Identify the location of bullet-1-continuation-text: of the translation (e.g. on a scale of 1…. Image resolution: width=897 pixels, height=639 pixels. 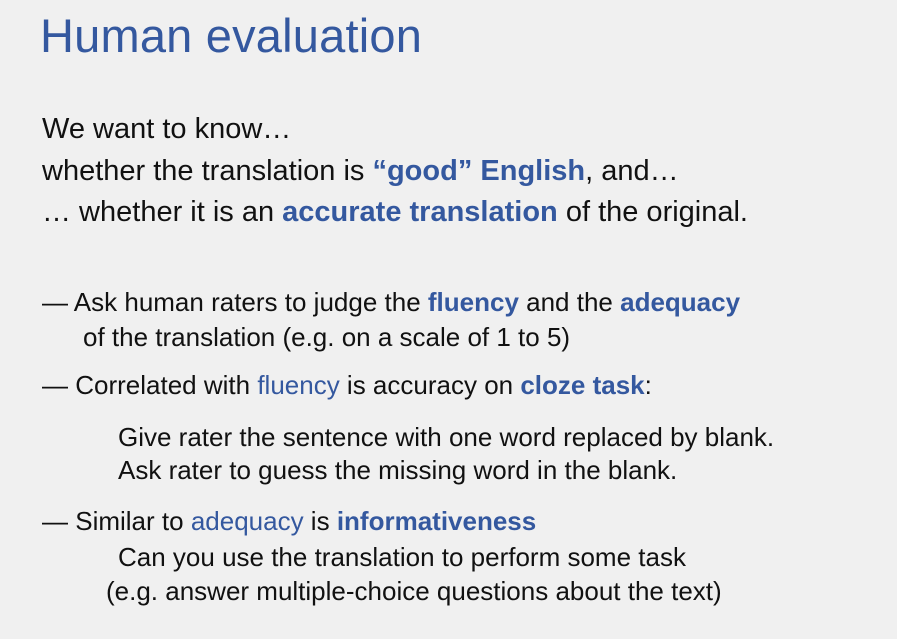
(327, 337).